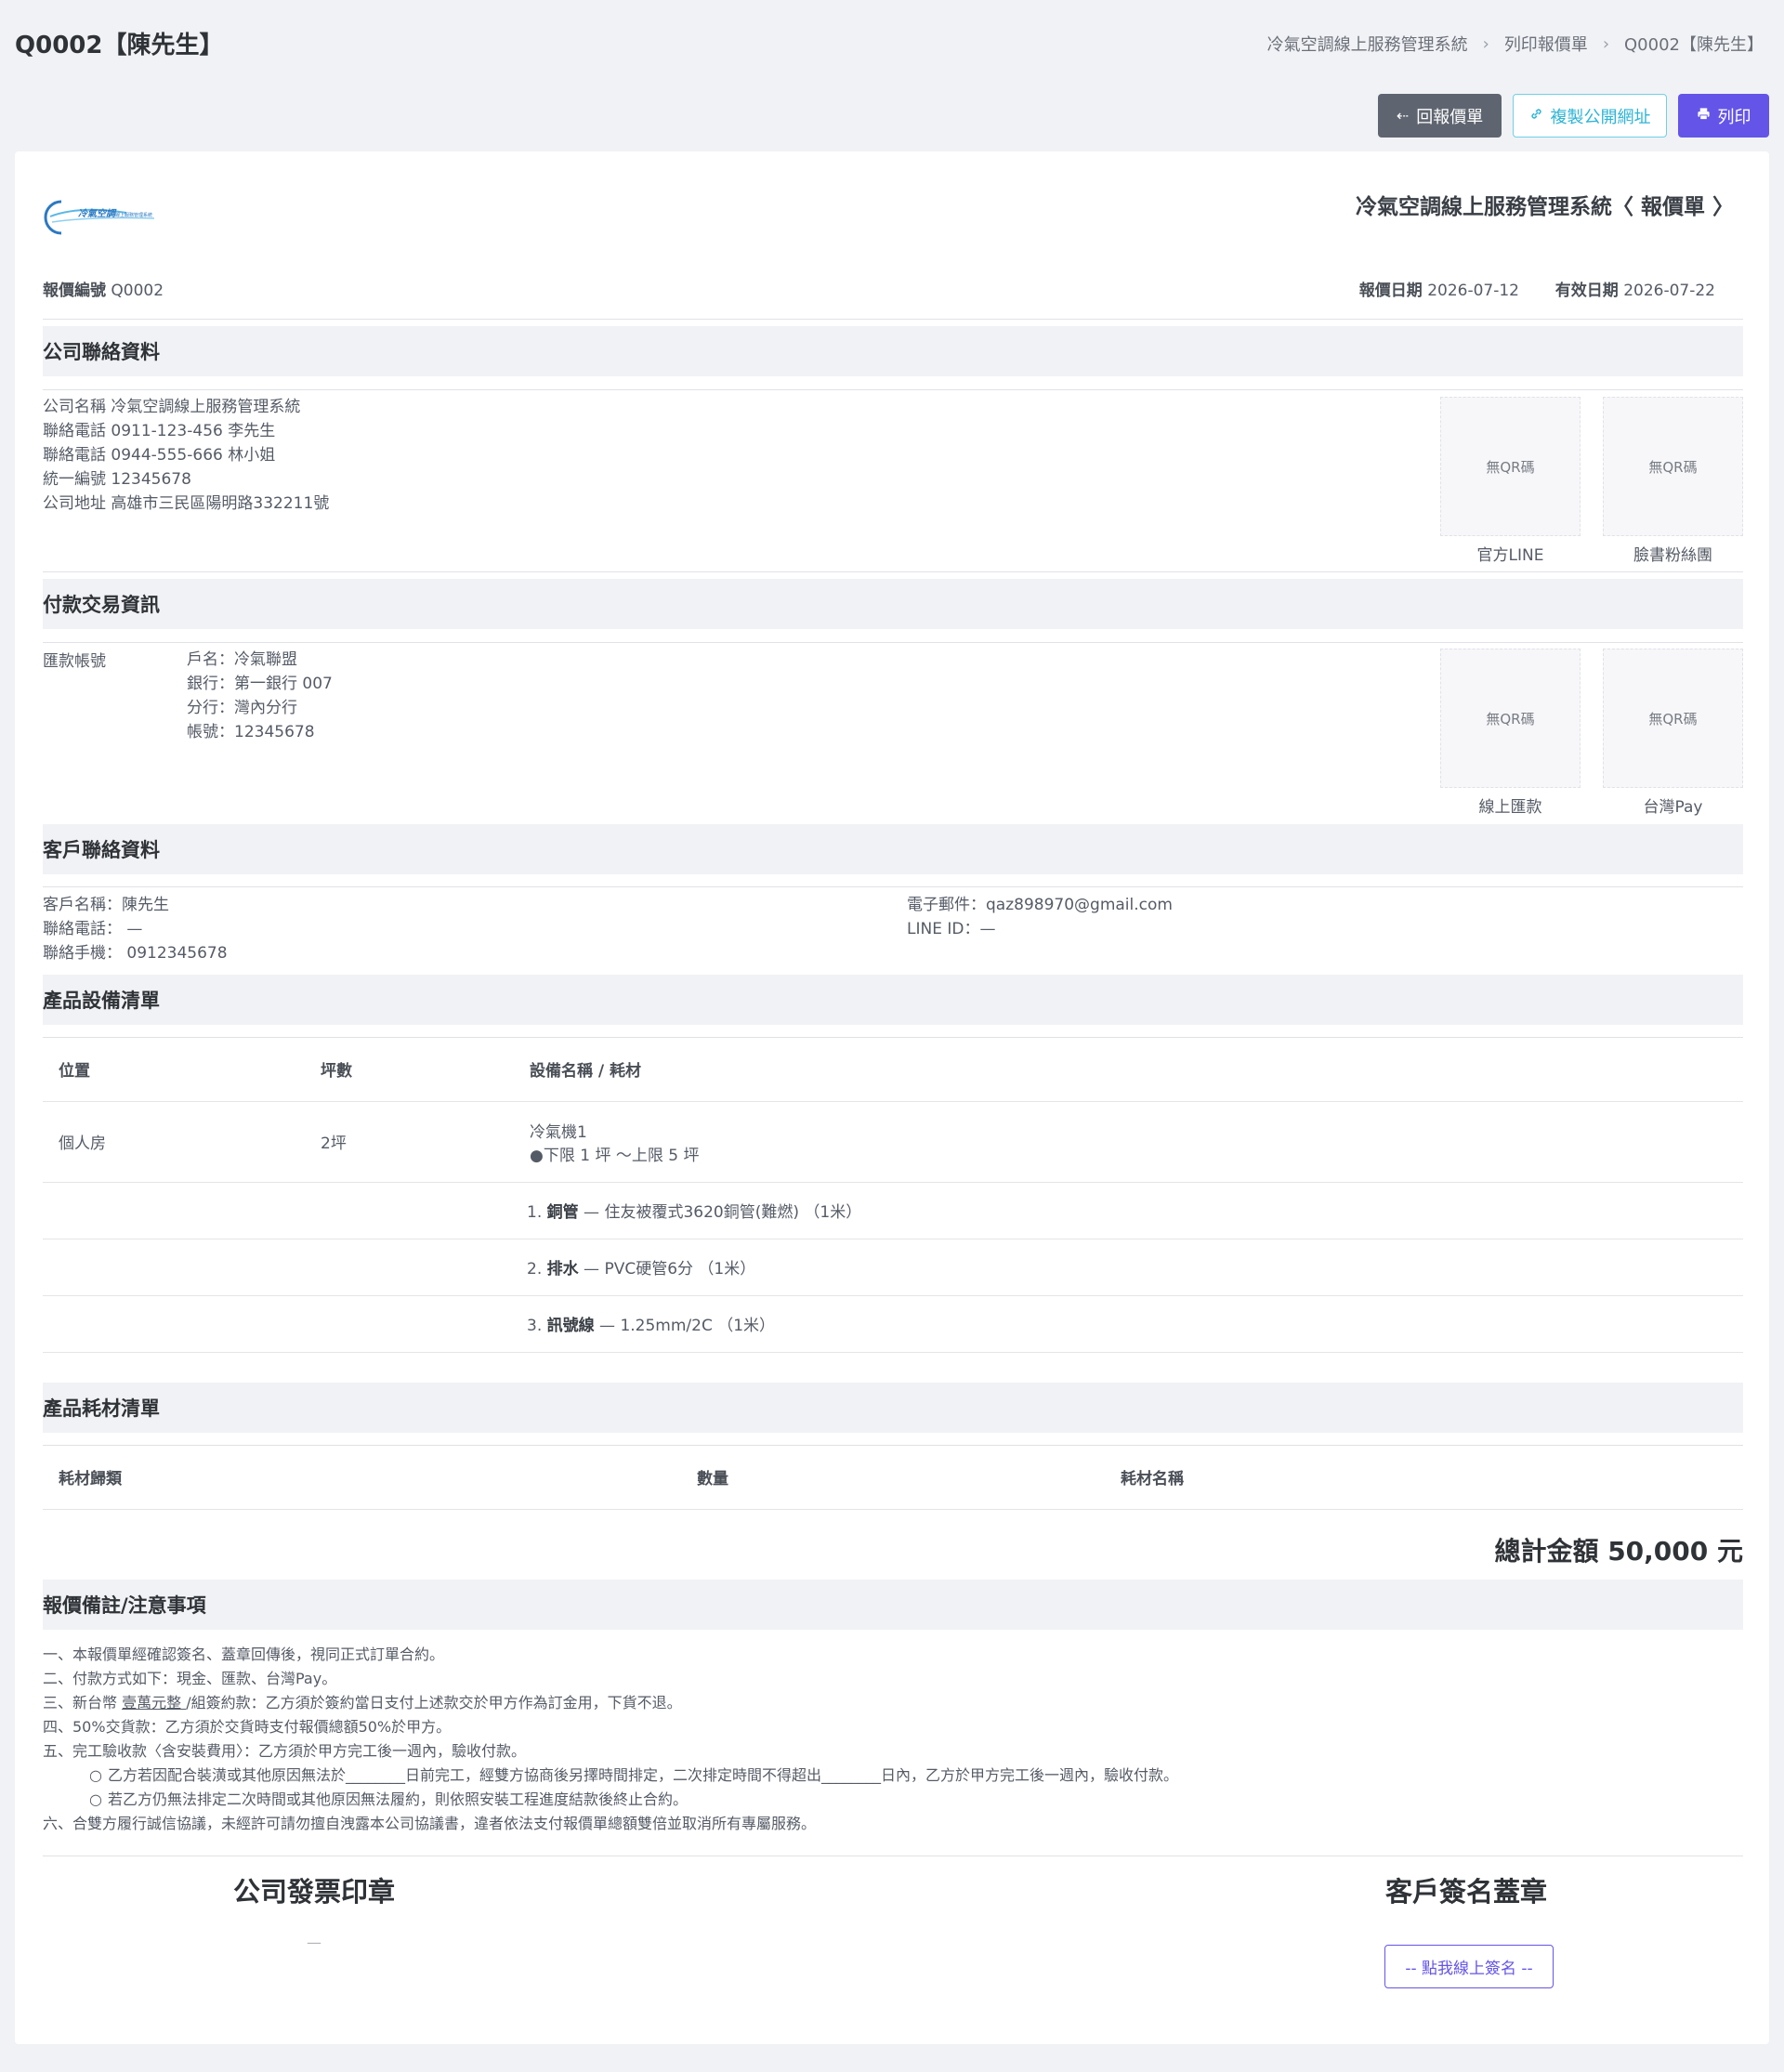 The height and width of the screenshot is (2072, 1784). I want to click on note-item: 二、付款方式如下：現金、匯款、台灣Pay。, so click(190, 1678).